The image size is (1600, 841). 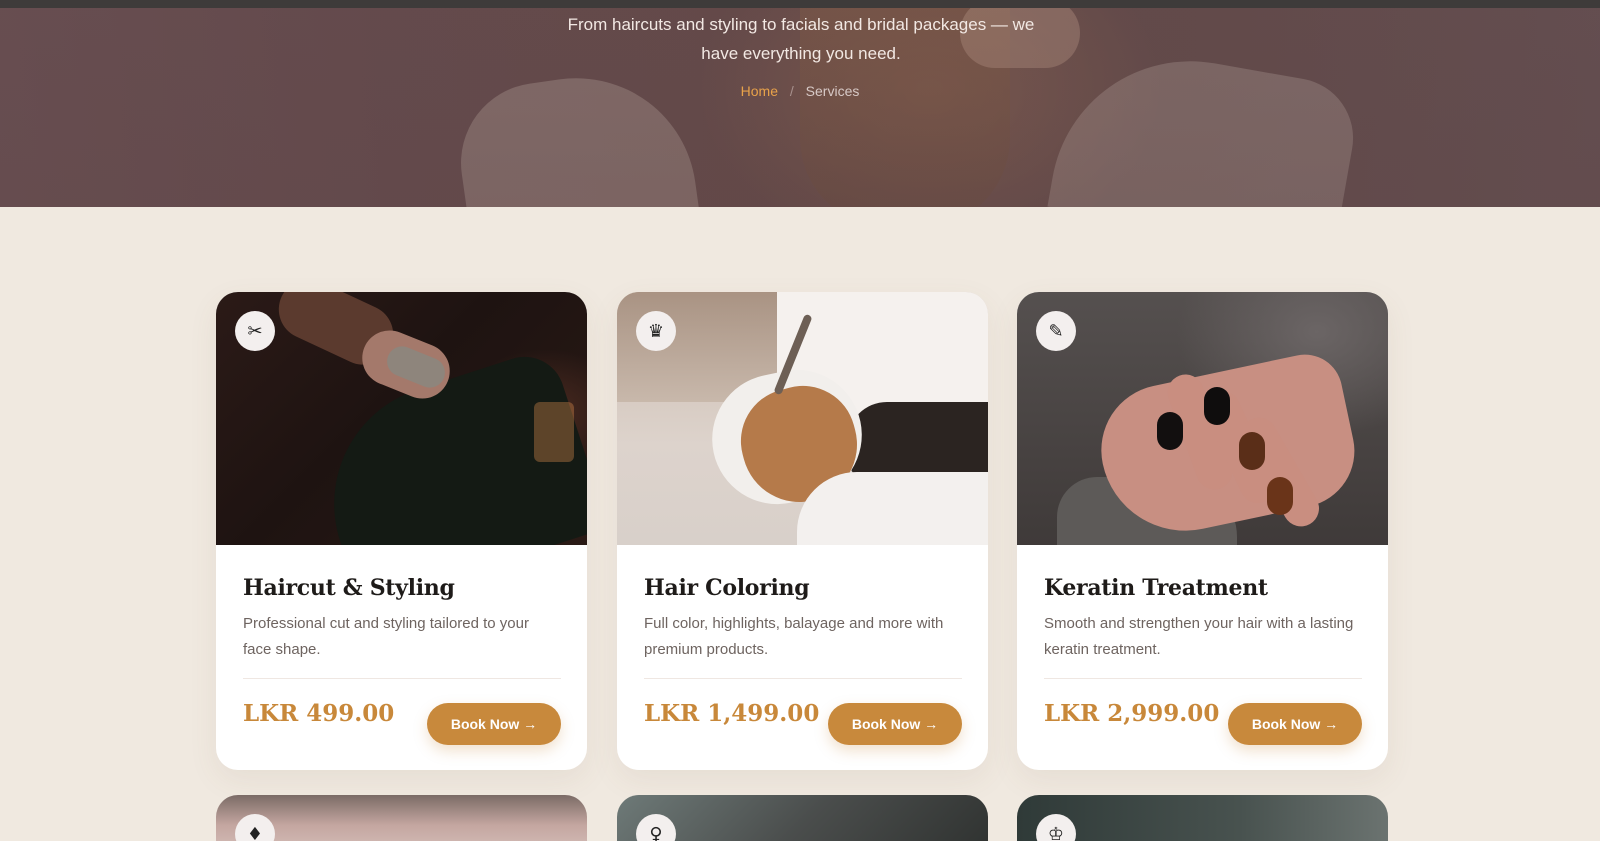 I want to click on service-title: Hair Coloring, so click(x=727, y=588).